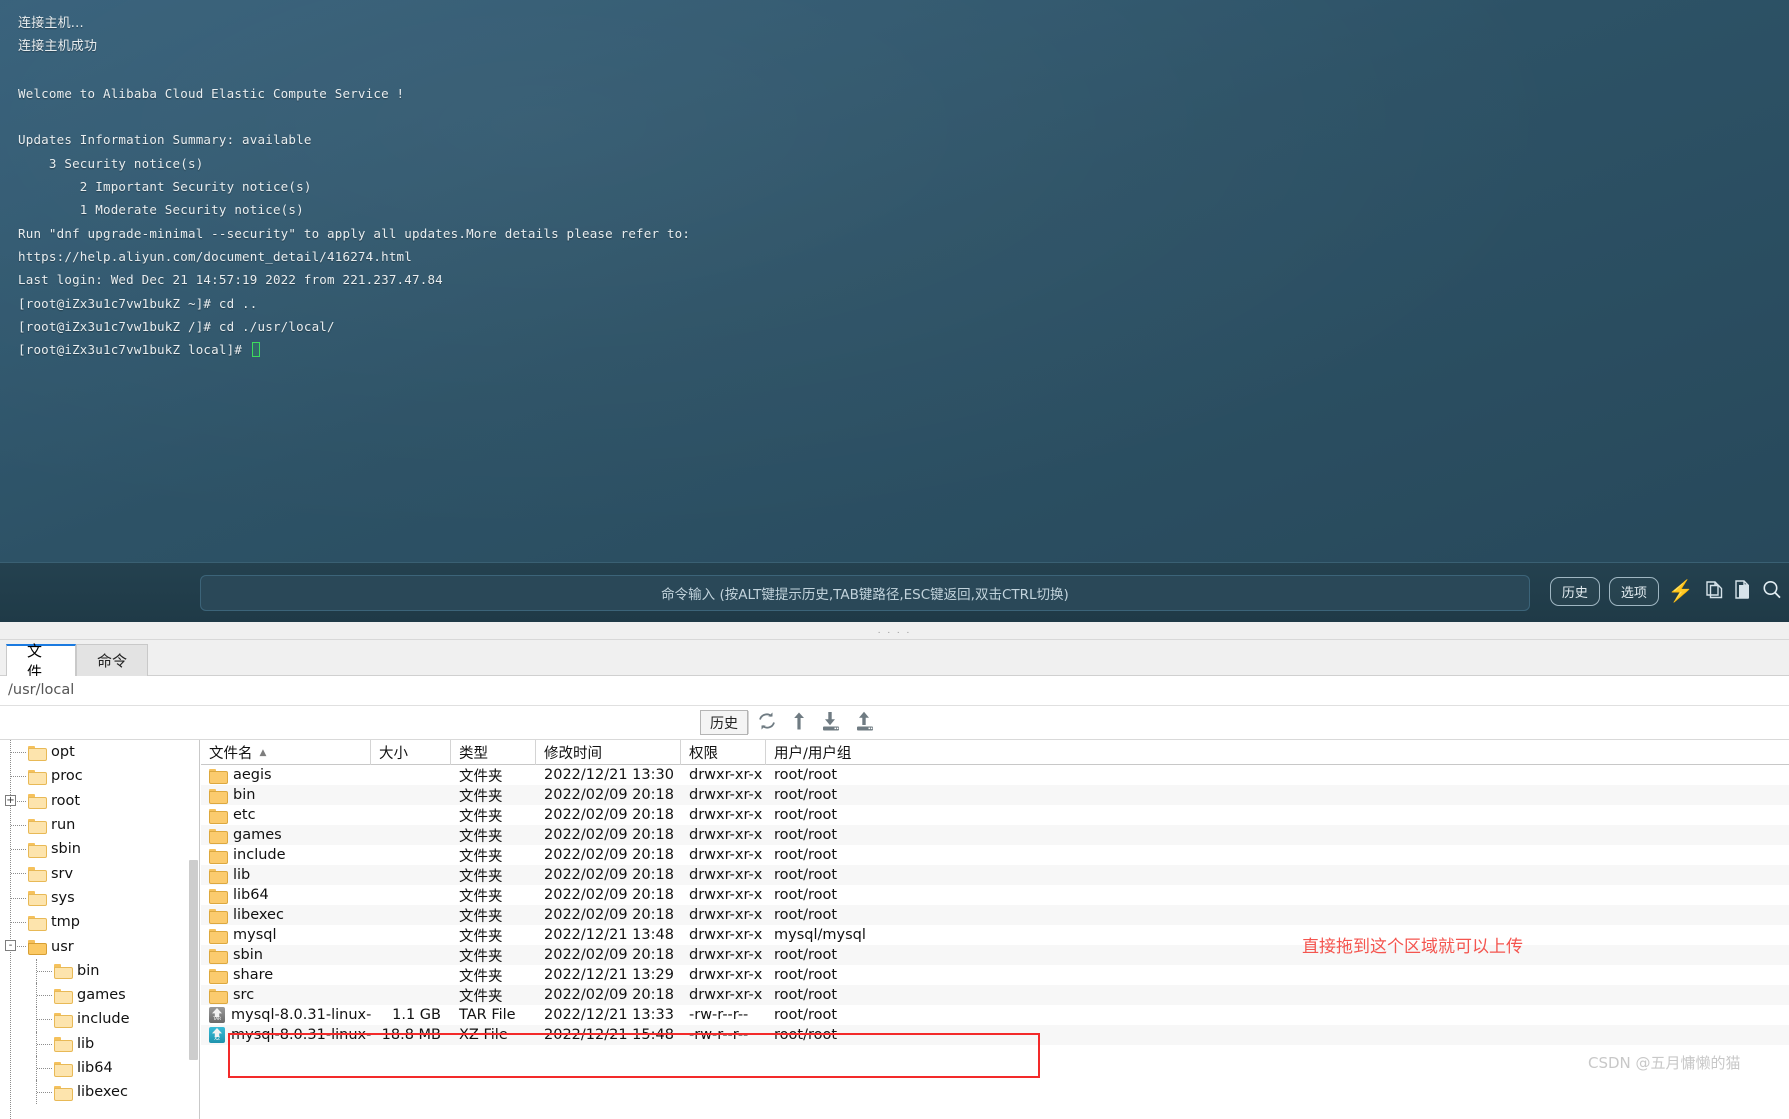  What do you see at coordinates (248, 955) in the screenshot?
I see `cell-text: sbin` at bounding box center [248, 955].